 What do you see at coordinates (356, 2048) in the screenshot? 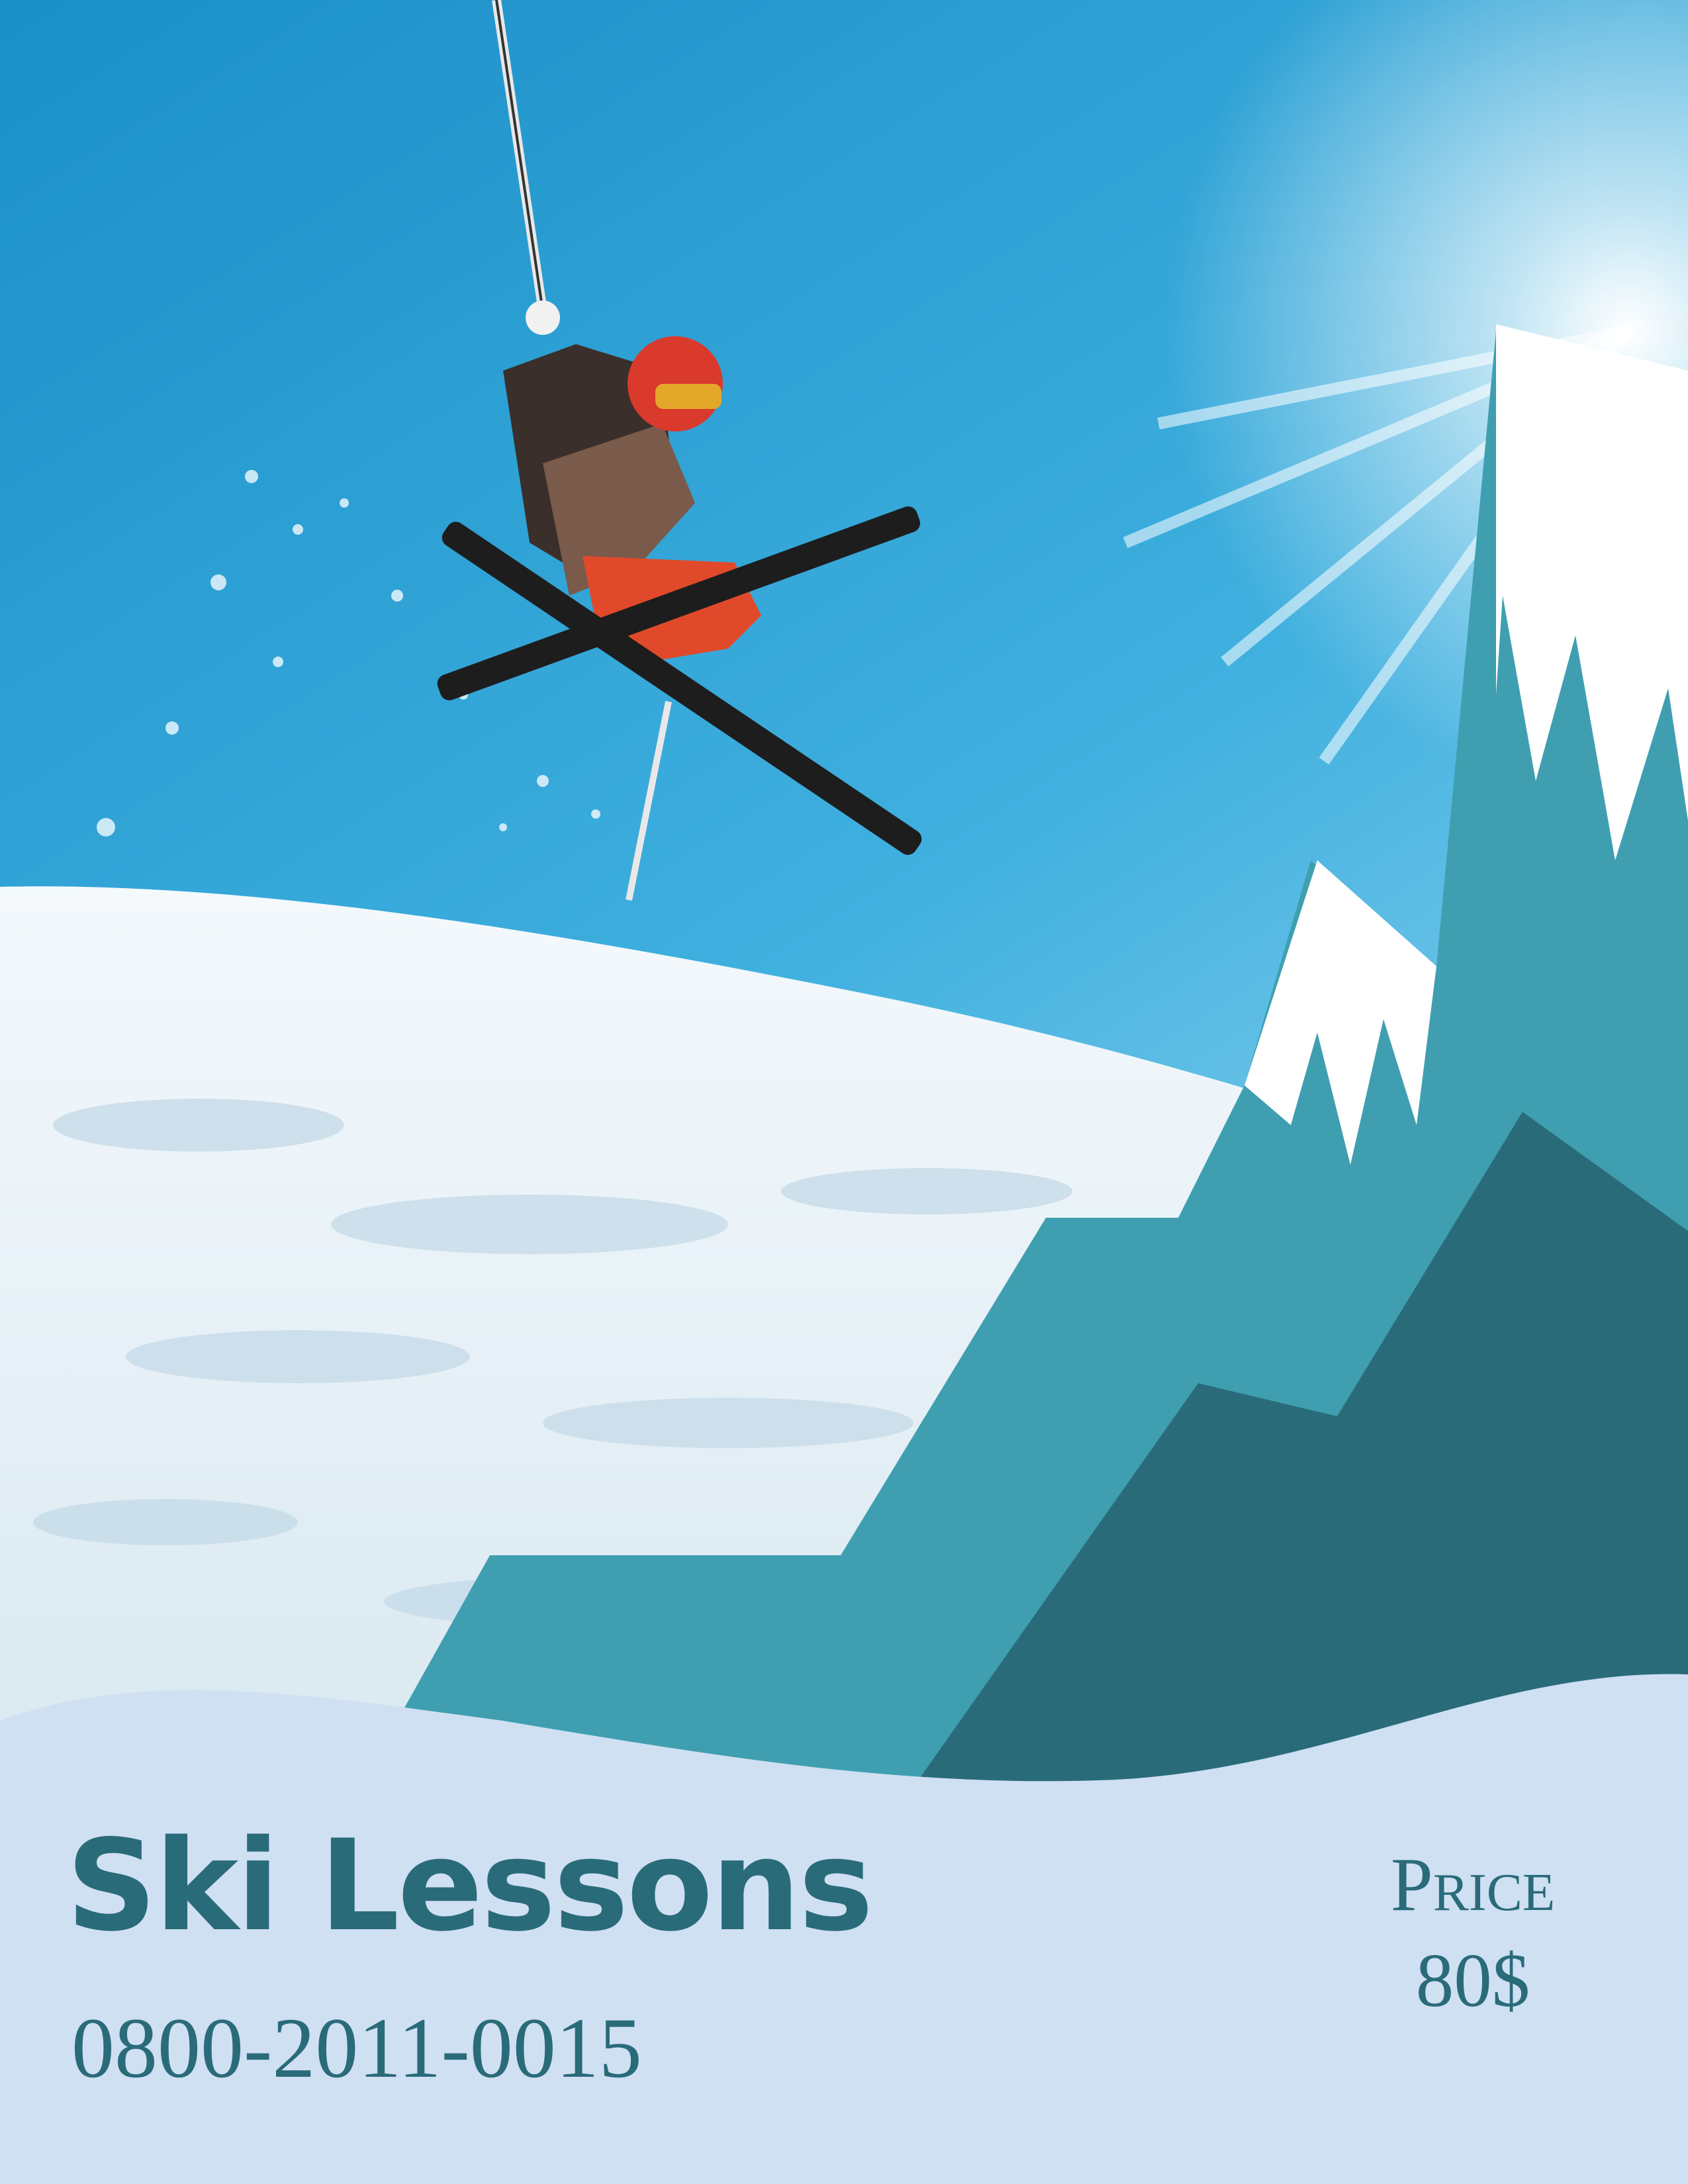
I see `phone-number: 0800-2011-0015` at bounding box center [356, 2048].